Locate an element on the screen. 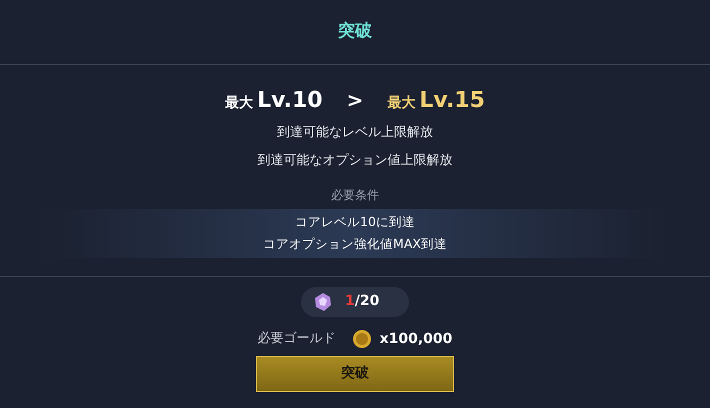  owned-count: 1 is located at coordinates (350, 301).